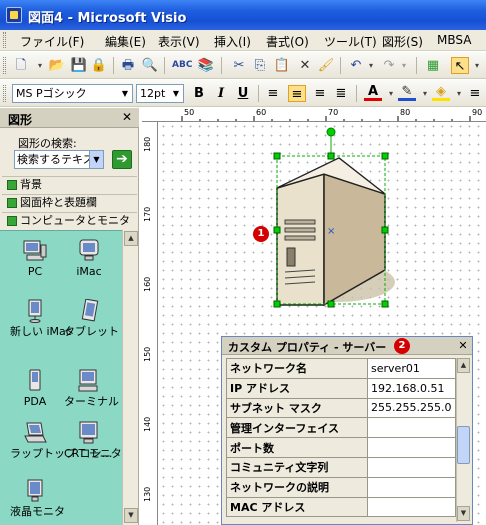 The image size is (486, 525). I want to click on menu-mbsa: MBSA, so click(454, 40).